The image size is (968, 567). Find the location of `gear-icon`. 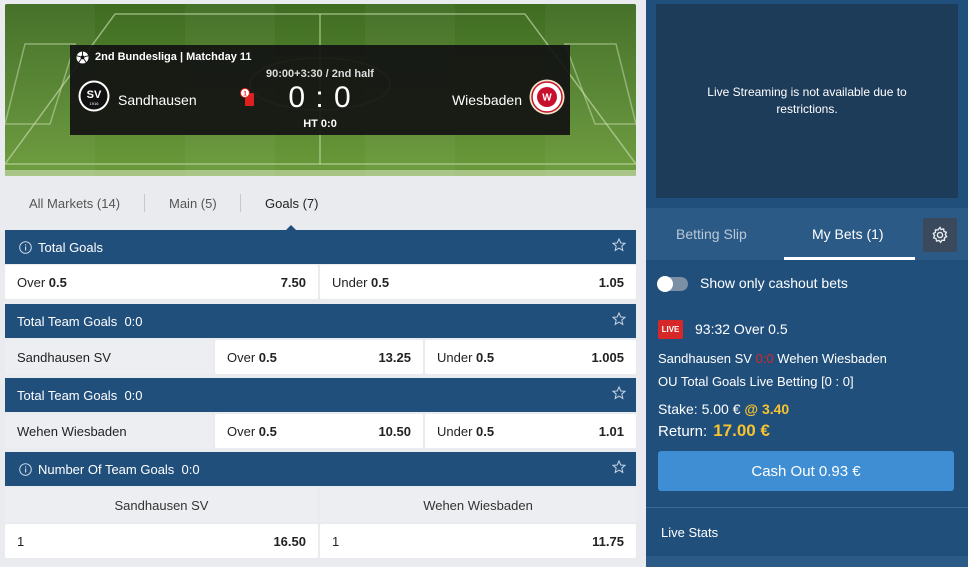

gear-icon is located at coordinates (940, 235).